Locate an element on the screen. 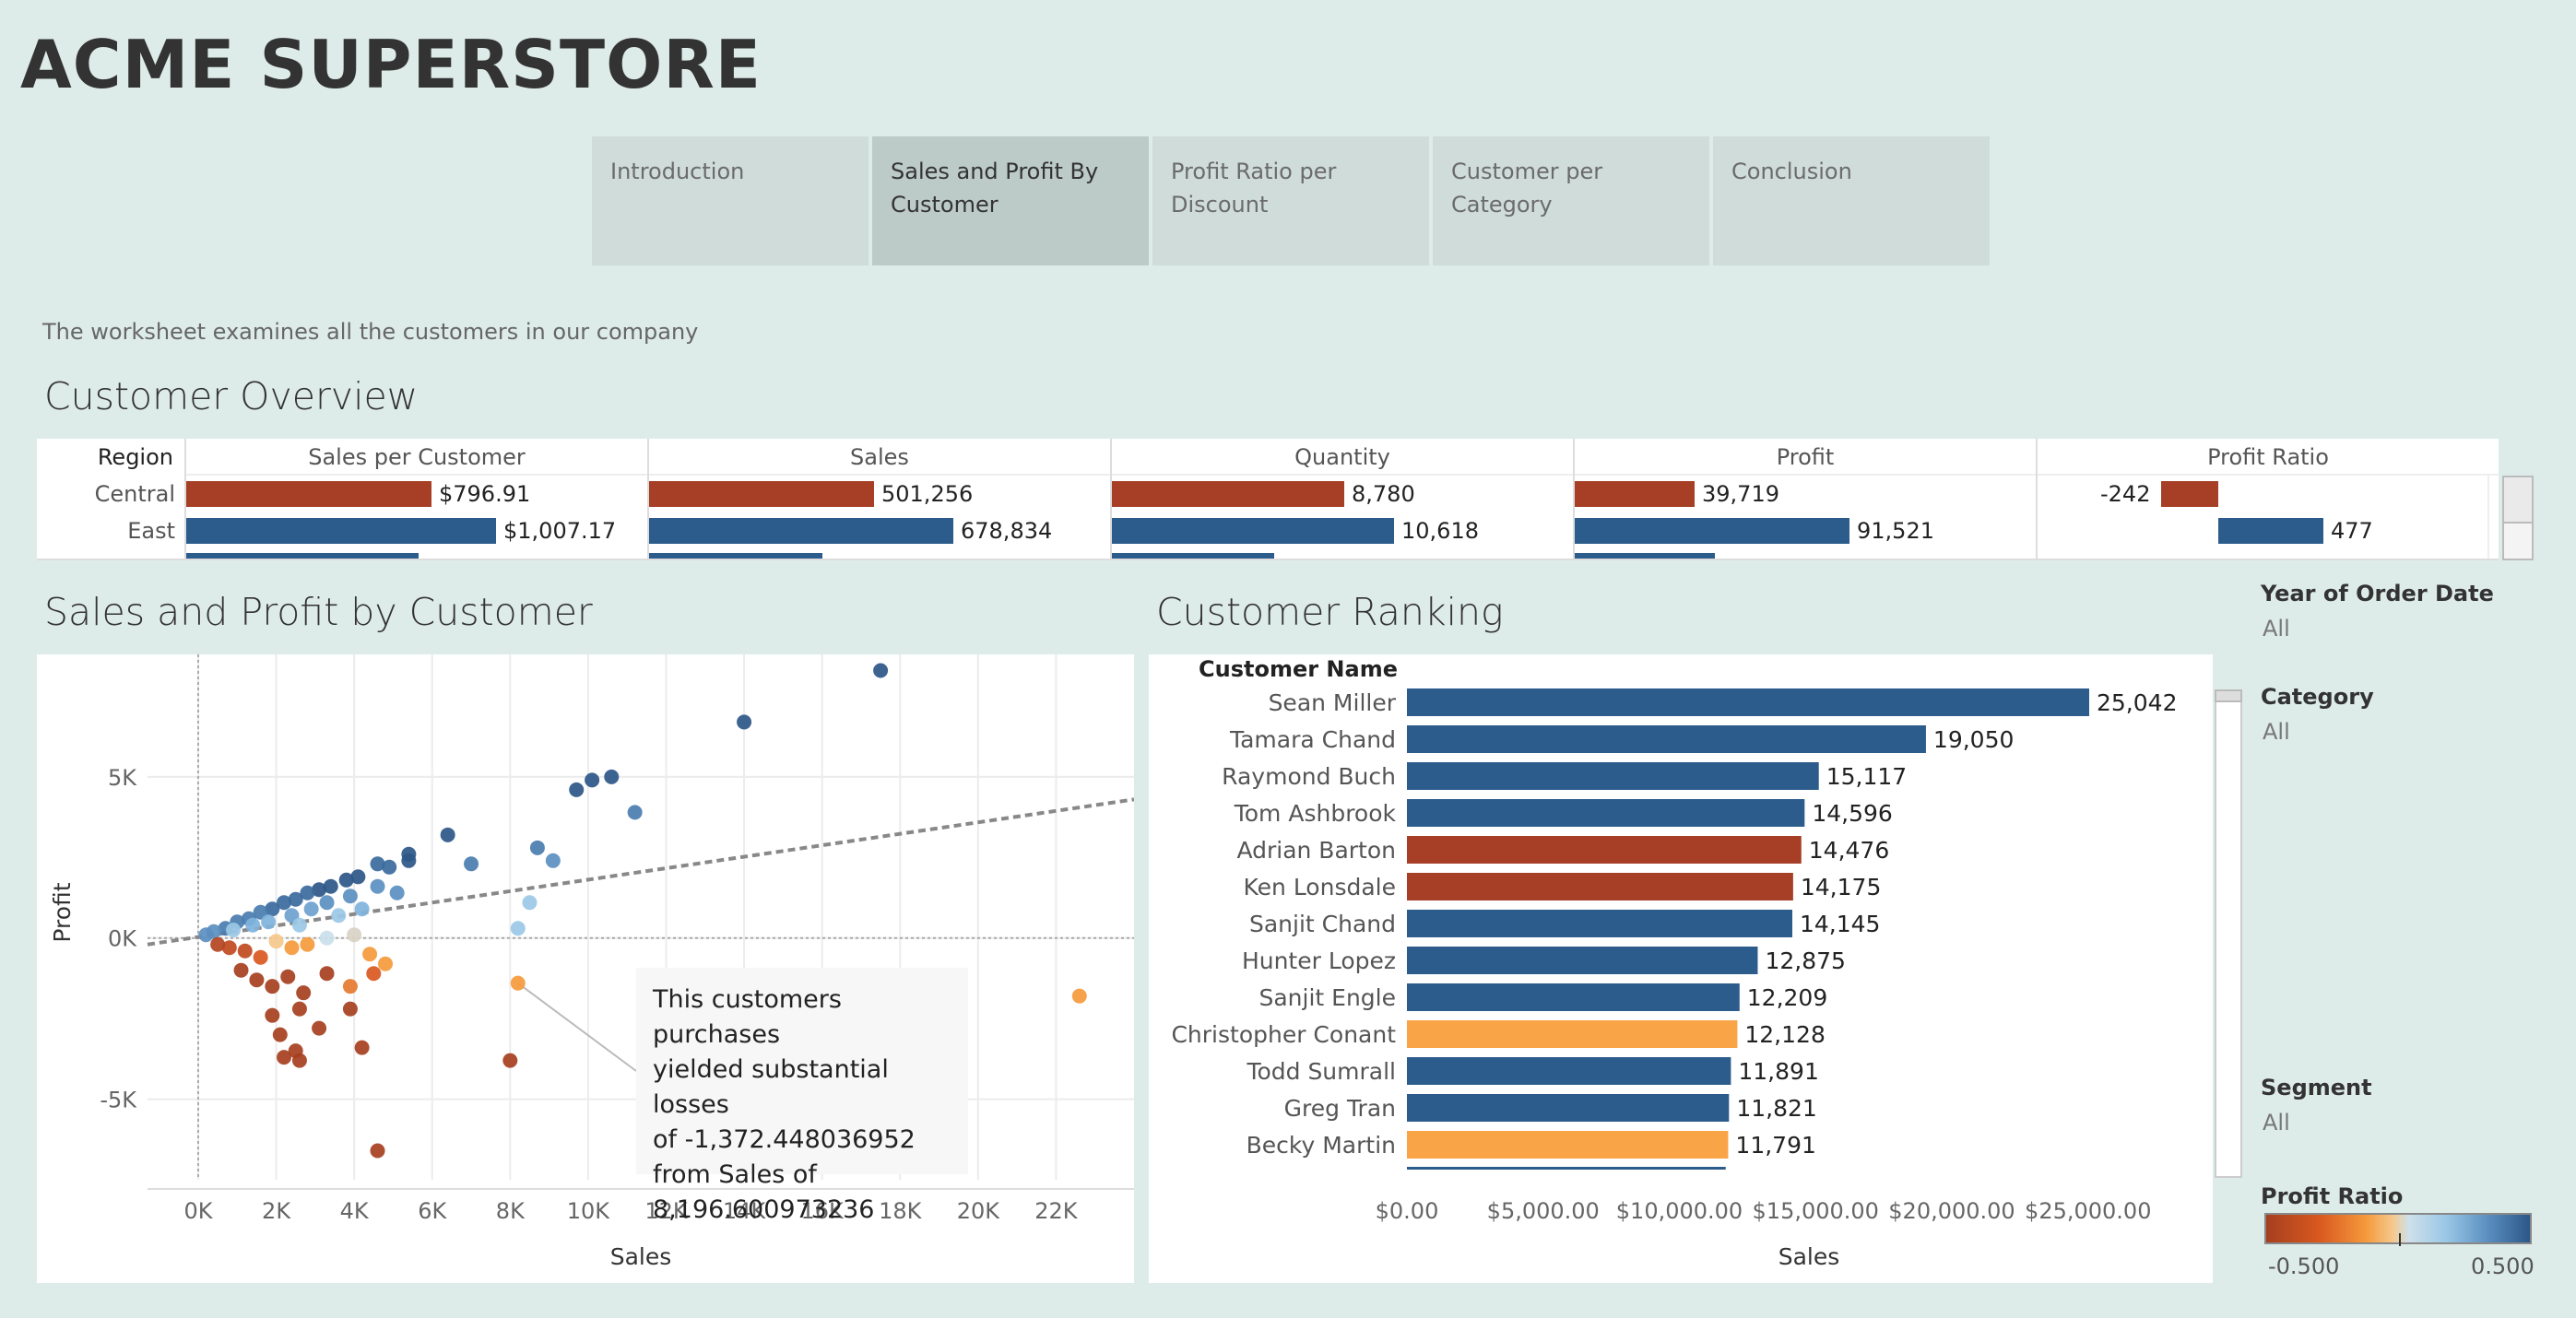 This screenshot has height=1318, width=2576. tab-profit-ratio-per-discount: Profit Ratio per Discount is located at coordinates (1290, 200).